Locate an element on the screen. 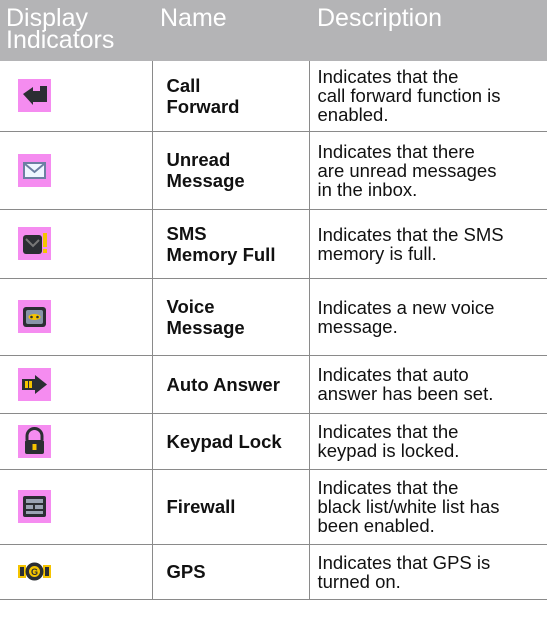 The image size is (547, 621). description-line: message. is located at coordinates (357, 326).